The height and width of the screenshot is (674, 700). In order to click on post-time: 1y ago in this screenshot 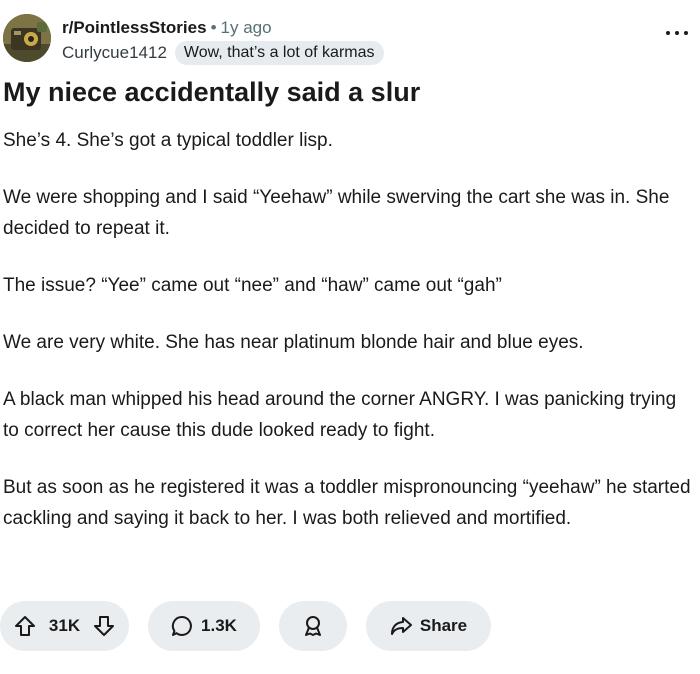, I will do `click(246, 27)`.